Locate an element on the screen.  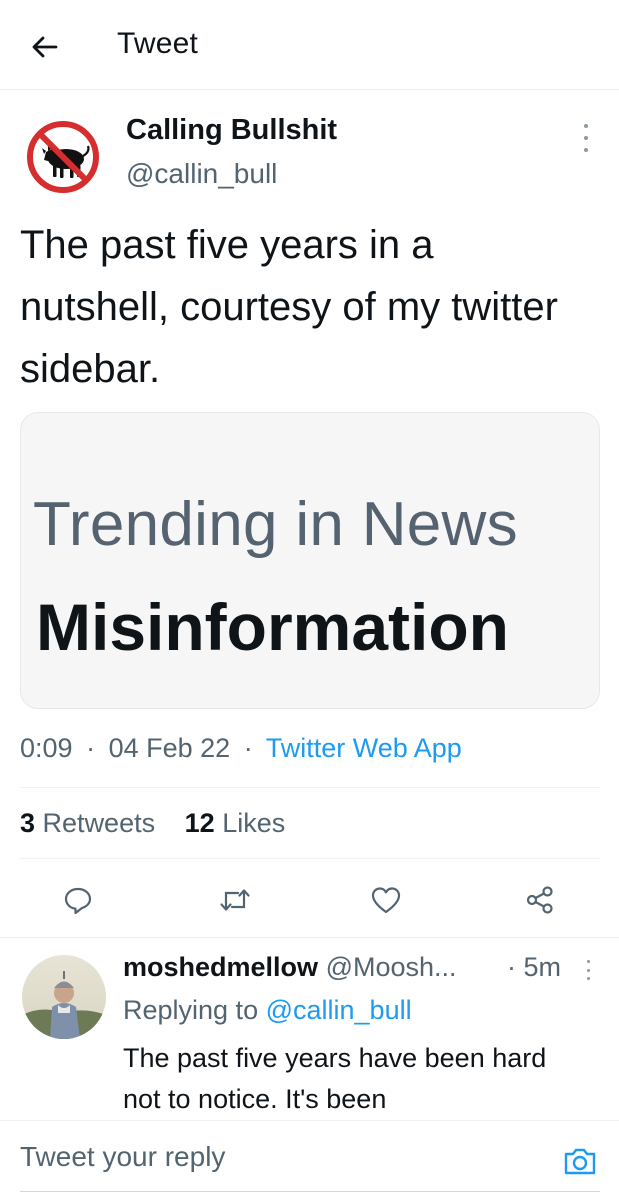
retweet-button is located at coordinates (235, 900).